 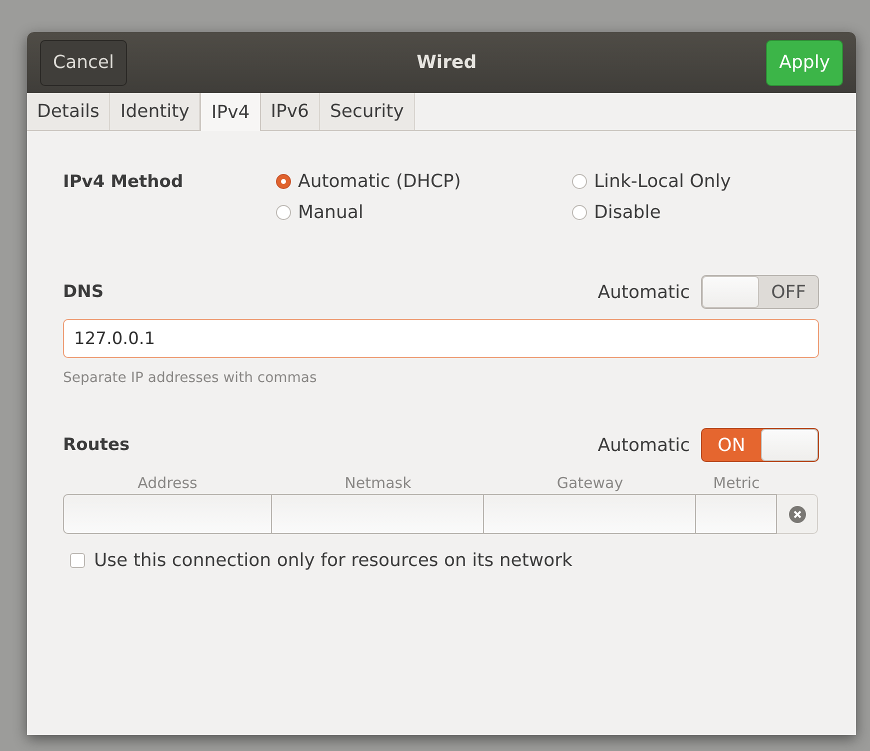 What do you see at coordinates (290, 111) in the screenshot?
I see `tab: IPv6` at bounding box center [290, 111].